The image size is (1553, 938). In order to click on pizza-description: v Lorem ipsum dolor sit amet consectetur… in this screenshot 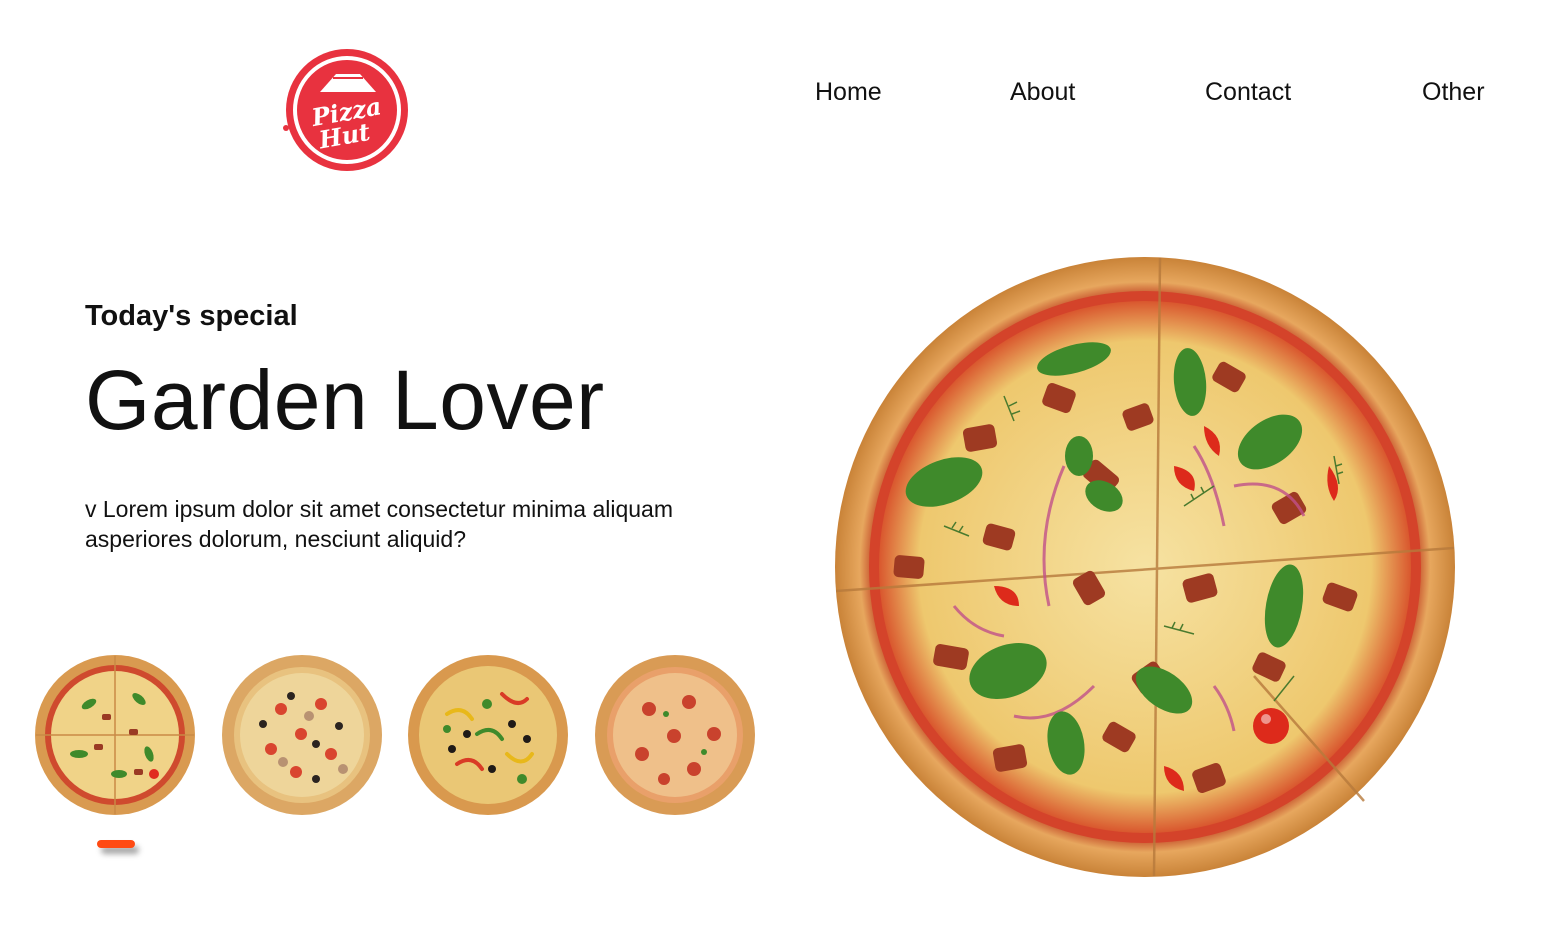, I will do `click(379, 524)`.